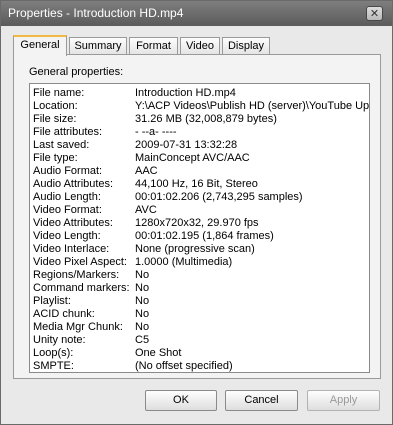 This screenshot has width=393, height=425. Describe the element at coordinates (71, 249) in the screenshot. I see `property-key: Video Interlace:` at that location.